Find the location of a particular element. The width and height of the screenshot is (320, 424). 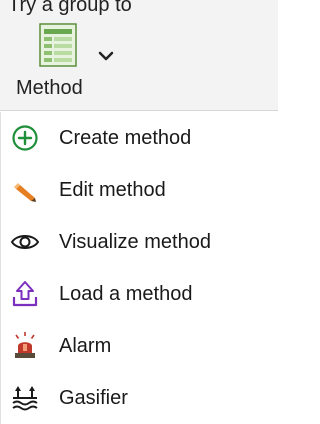

plus-circle-icon is located at coordinates (25, 138).